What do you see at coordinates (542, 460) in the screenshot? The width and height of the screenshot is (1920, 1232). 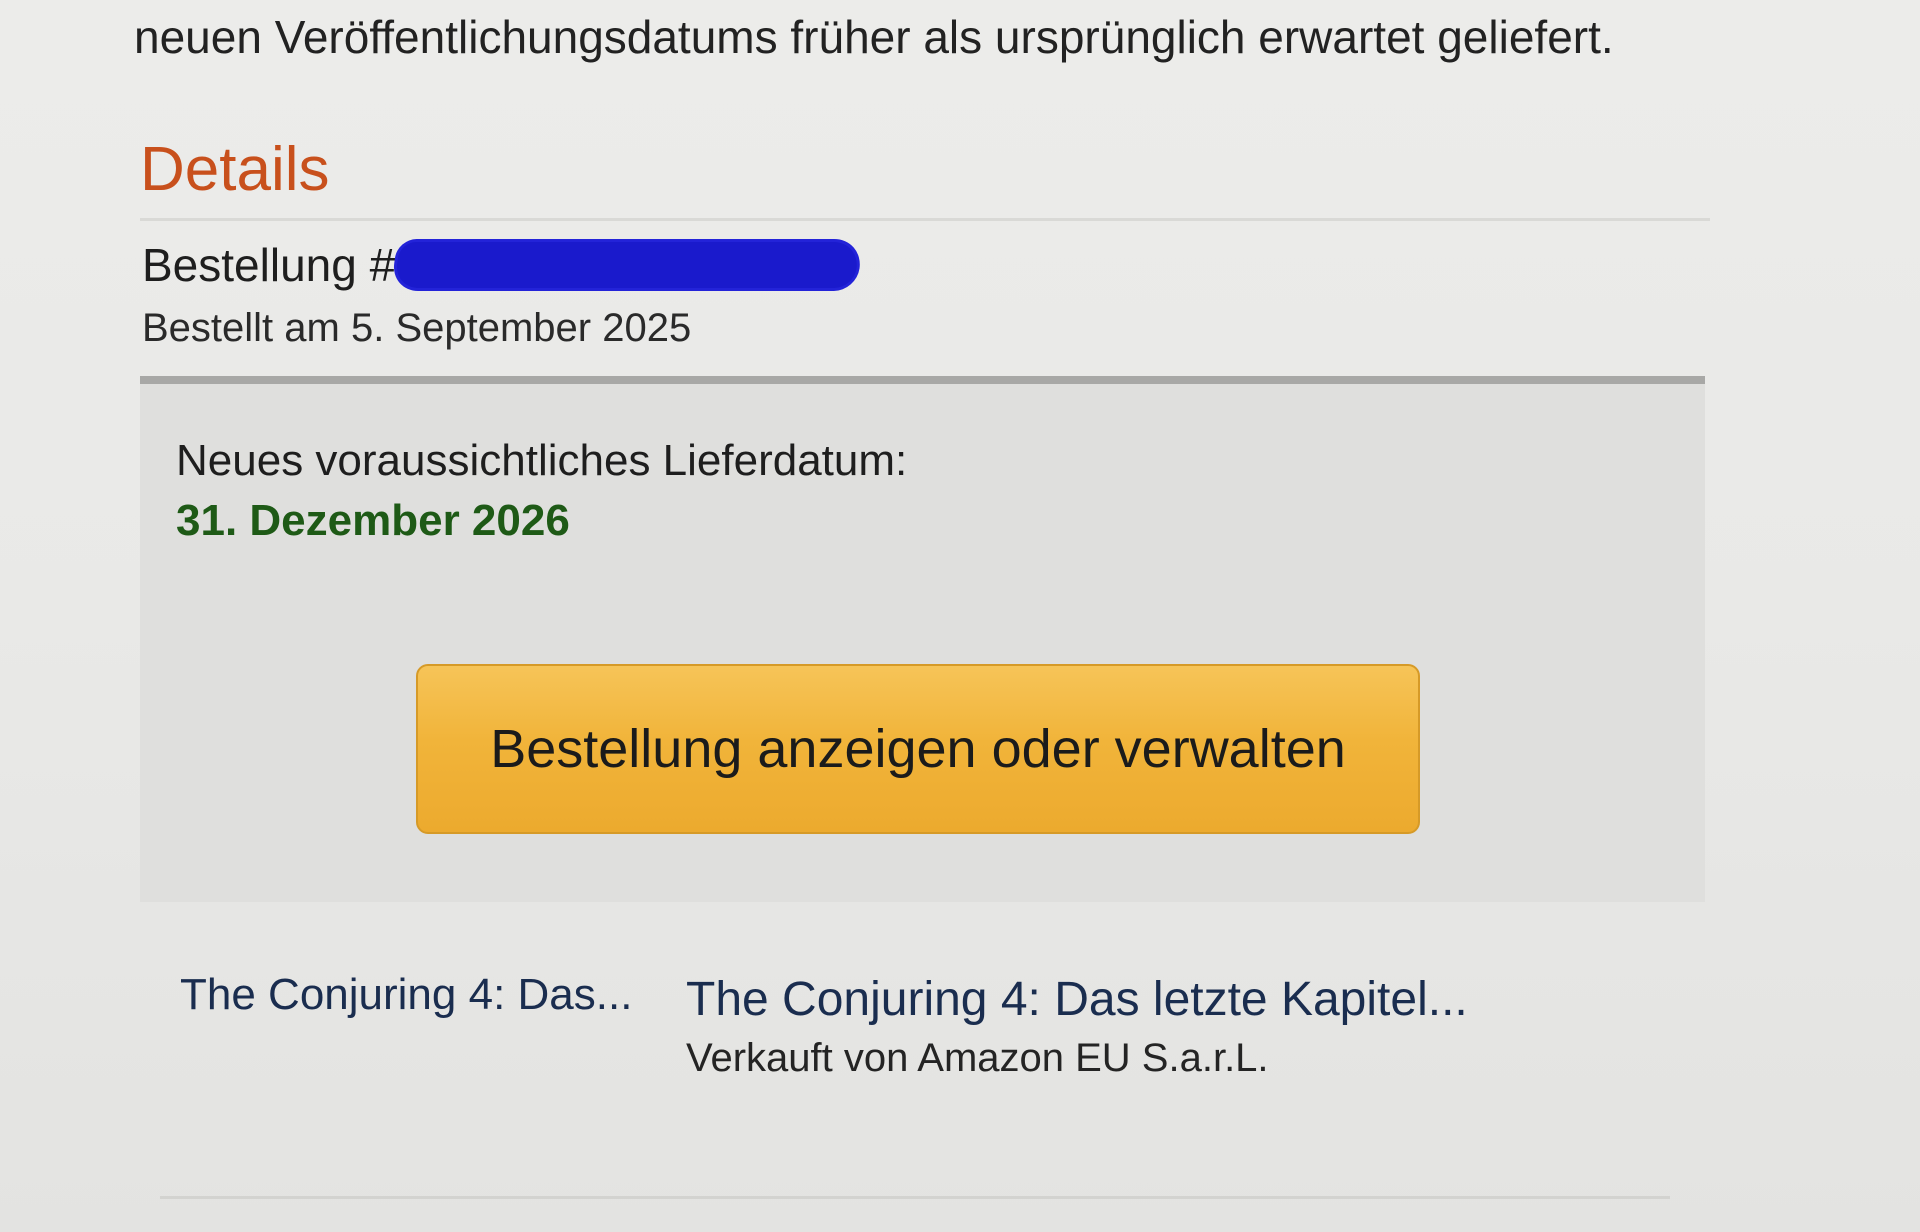 I see `delivery-date-label: Neues voraussichtliches Lieferdatum:` at bounding box center [542, 460].